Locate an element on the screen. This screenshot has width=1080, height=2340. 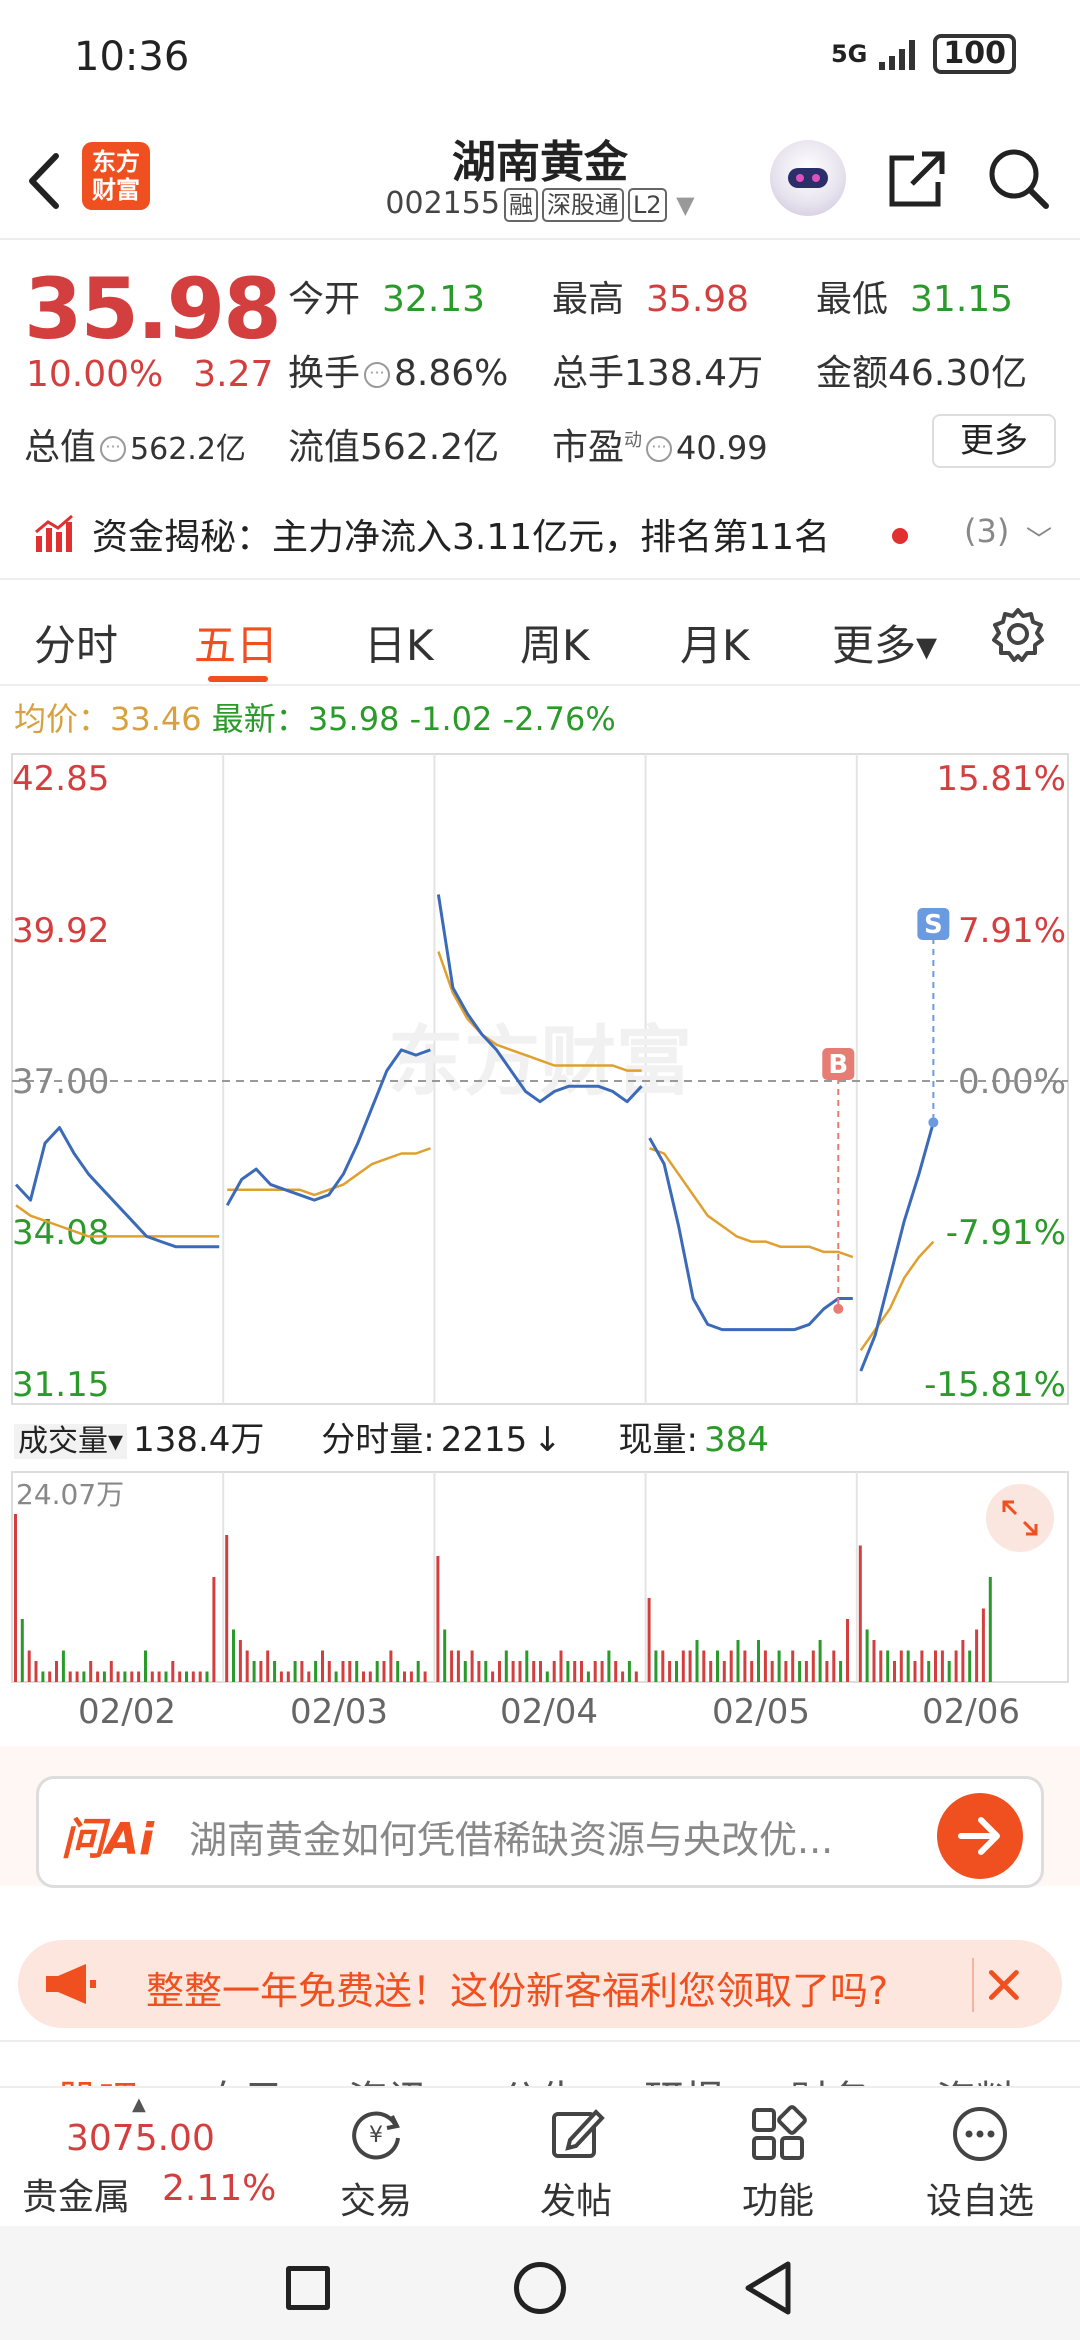
subtab-reports: 研报 is located at coordinates (684, 2077).